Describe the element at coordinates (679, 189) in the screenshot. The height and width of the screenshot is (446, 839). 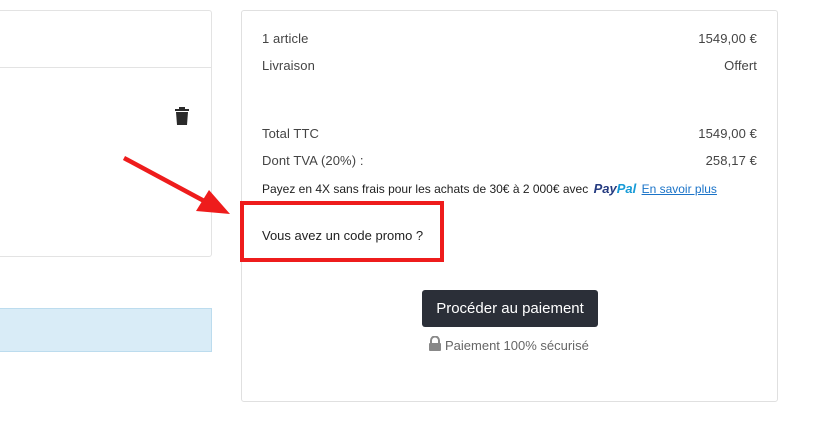
I see `learn-more-link: En savoir plus` at that location.